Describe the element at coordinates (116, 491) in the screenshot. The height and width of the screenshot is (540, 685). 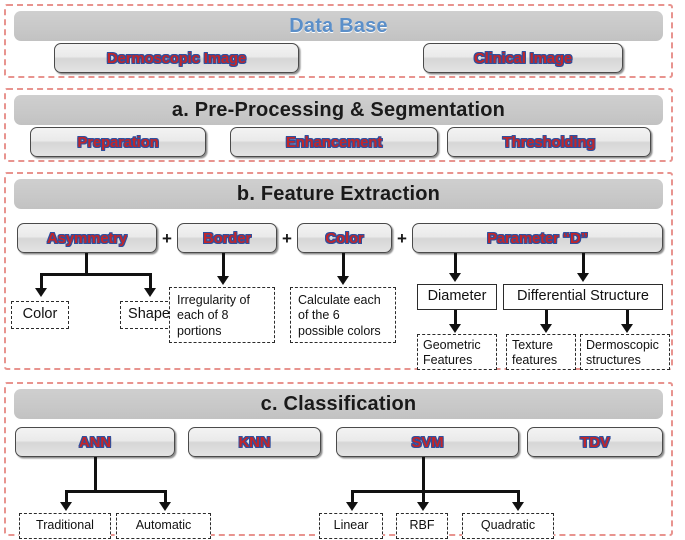
I see `connector-ann-bus` at that location.